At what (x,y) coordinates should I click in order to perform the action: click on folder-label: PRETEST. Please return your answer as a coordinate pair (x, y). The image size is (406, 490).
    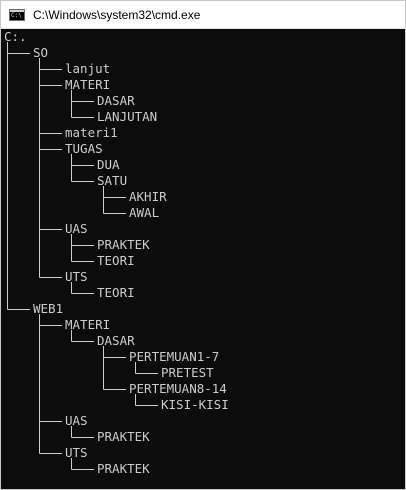
    Looking at the image, I should click on (187, 372).